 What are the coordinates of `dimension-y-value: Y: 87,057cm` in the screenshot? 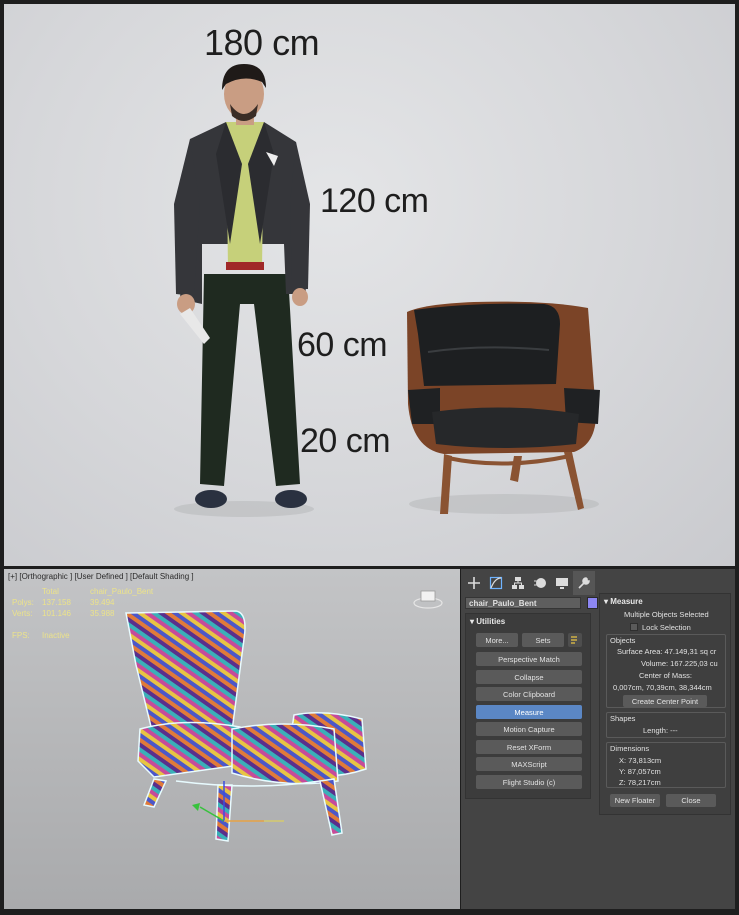 It's located at (640, 771).